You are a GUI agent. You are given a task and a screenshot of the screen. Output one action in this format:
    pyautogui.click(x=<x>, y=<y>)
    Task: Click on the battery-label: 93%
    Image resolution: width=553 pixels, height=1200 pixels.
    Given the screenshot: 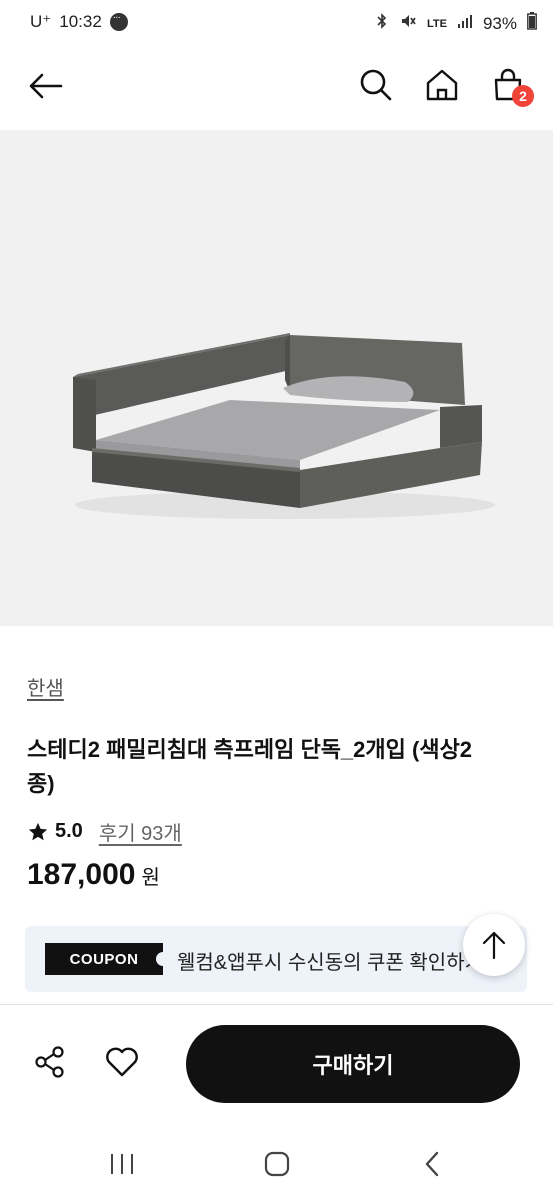 What is the action you would take?
    pyautogui.click(x=499, y=23)
    